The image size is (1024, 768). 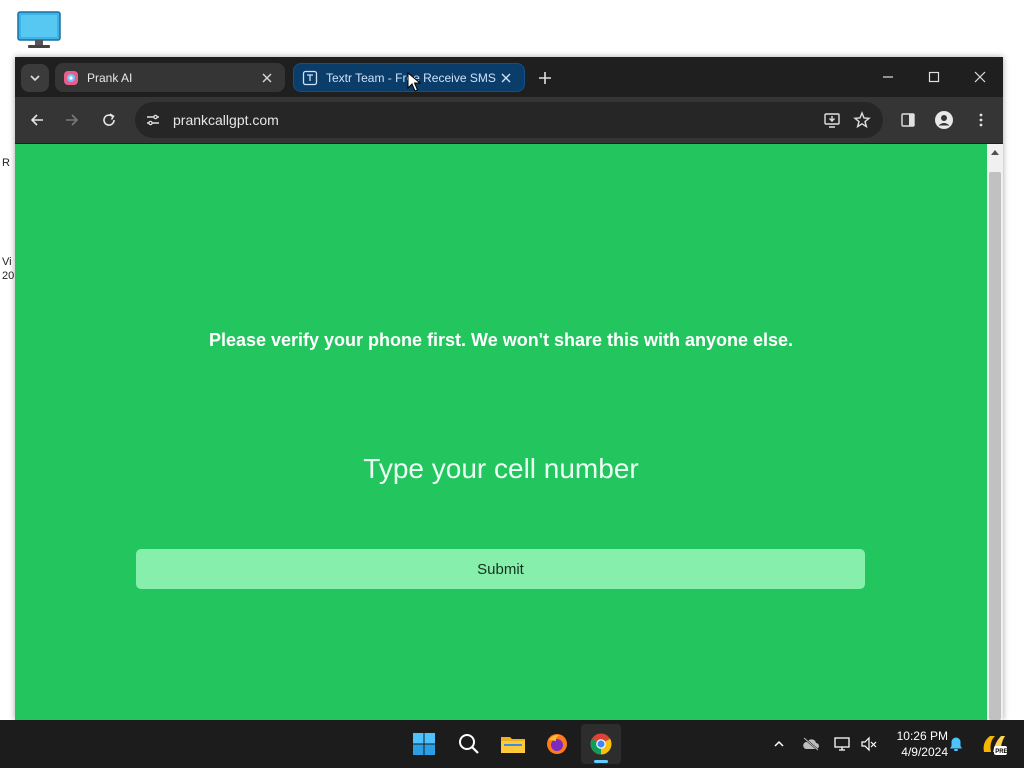 I want to click on this-pc-icon, so click(x=39, y=30).